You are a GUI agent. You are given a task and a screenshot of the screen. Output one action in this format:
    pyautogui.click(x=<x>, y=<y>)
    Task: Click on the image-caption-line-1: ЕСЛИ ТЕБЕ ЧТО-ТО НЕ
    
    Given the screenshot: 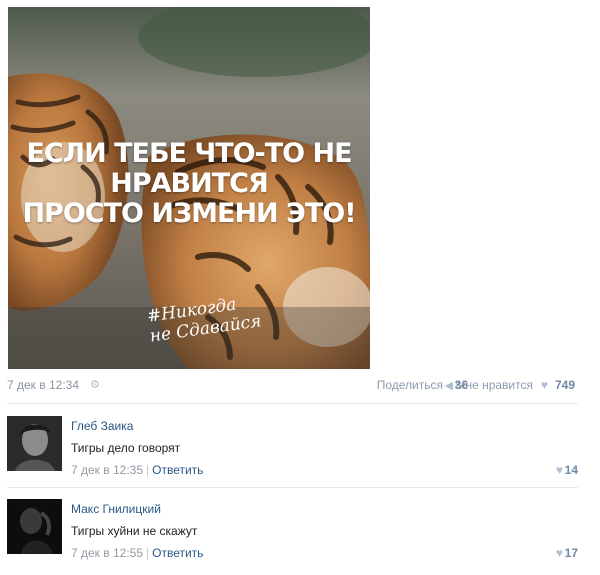 What is the action you would take?
    pyautogui.click(x=189, y=153)
    